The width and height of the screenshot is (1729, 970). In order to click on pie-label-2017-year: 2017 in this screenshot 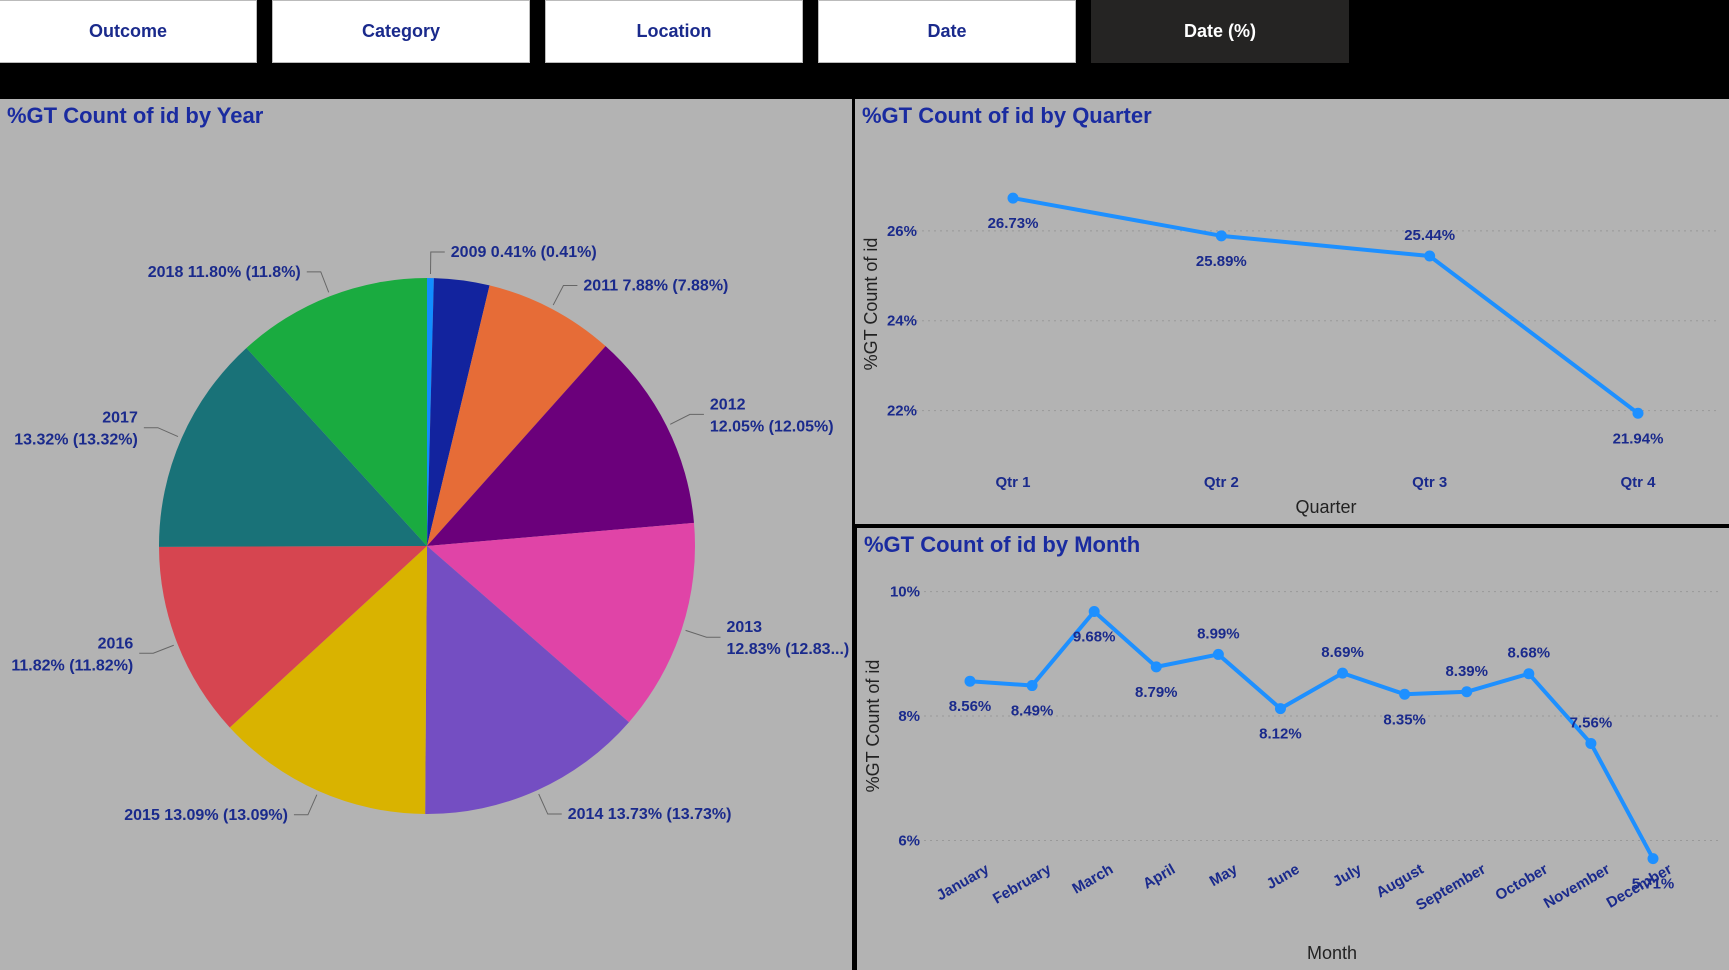, I will do `click(120, 418)`.